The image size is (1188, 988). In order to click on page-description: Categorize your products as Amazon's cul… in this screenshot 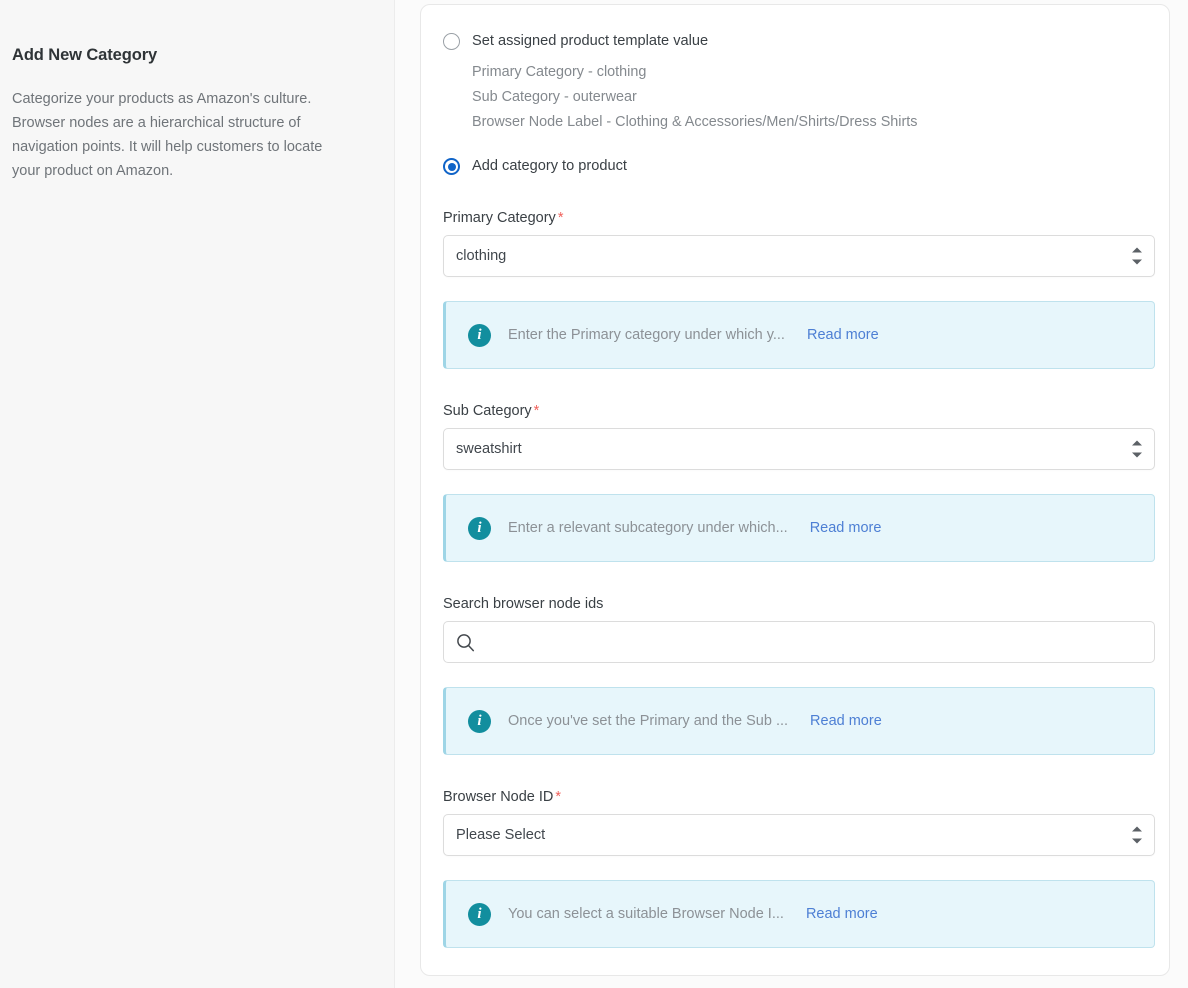, I will do `click(167, 135)`.